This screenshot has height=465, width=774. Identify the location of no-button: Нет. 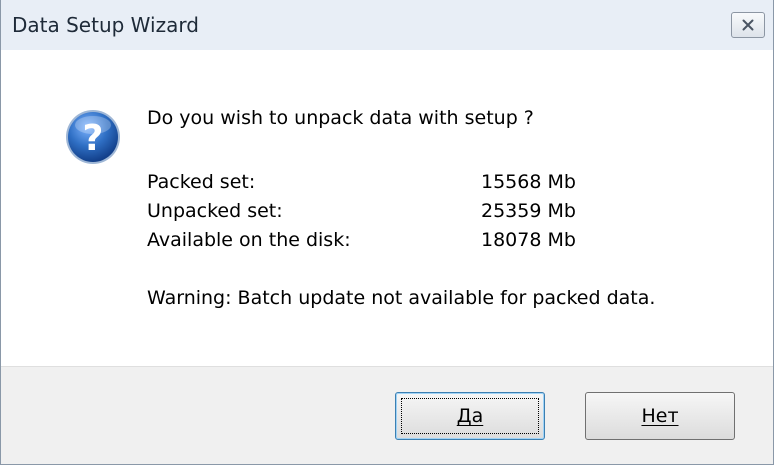
(660, 416).